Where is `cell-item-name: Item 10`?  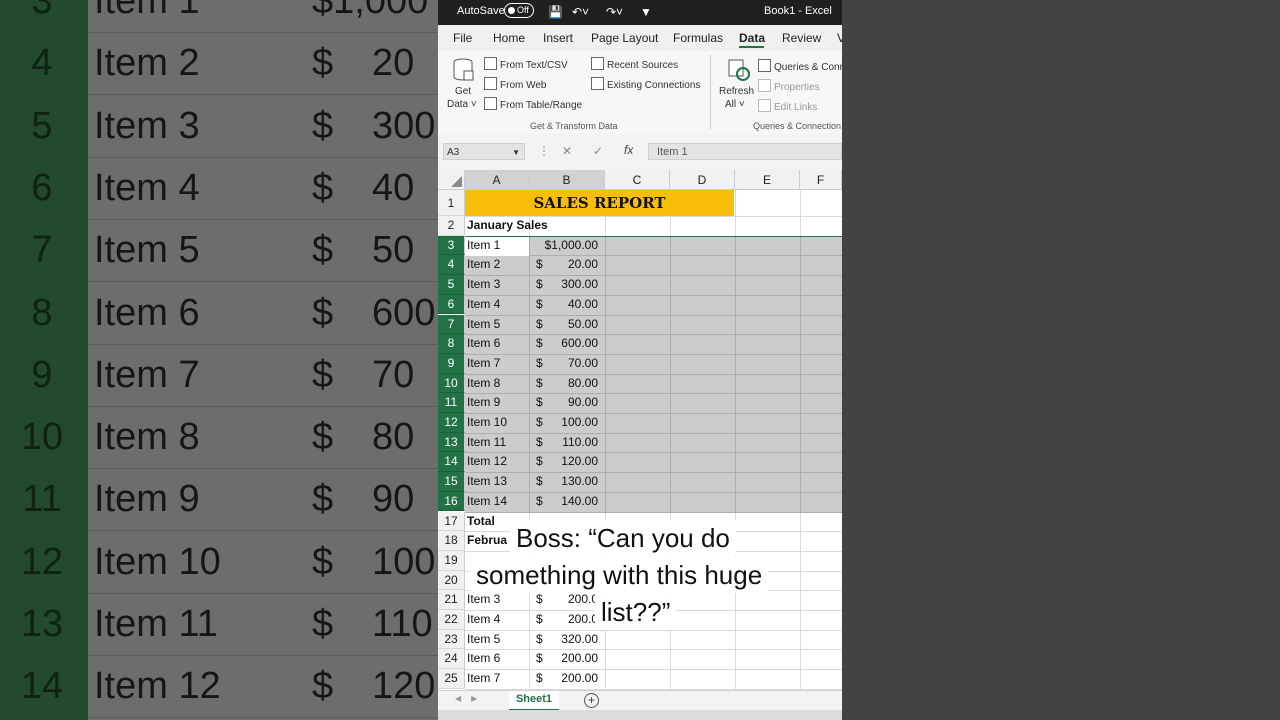
cell-item-name: Item 10 is located at coordinates (487, 423).